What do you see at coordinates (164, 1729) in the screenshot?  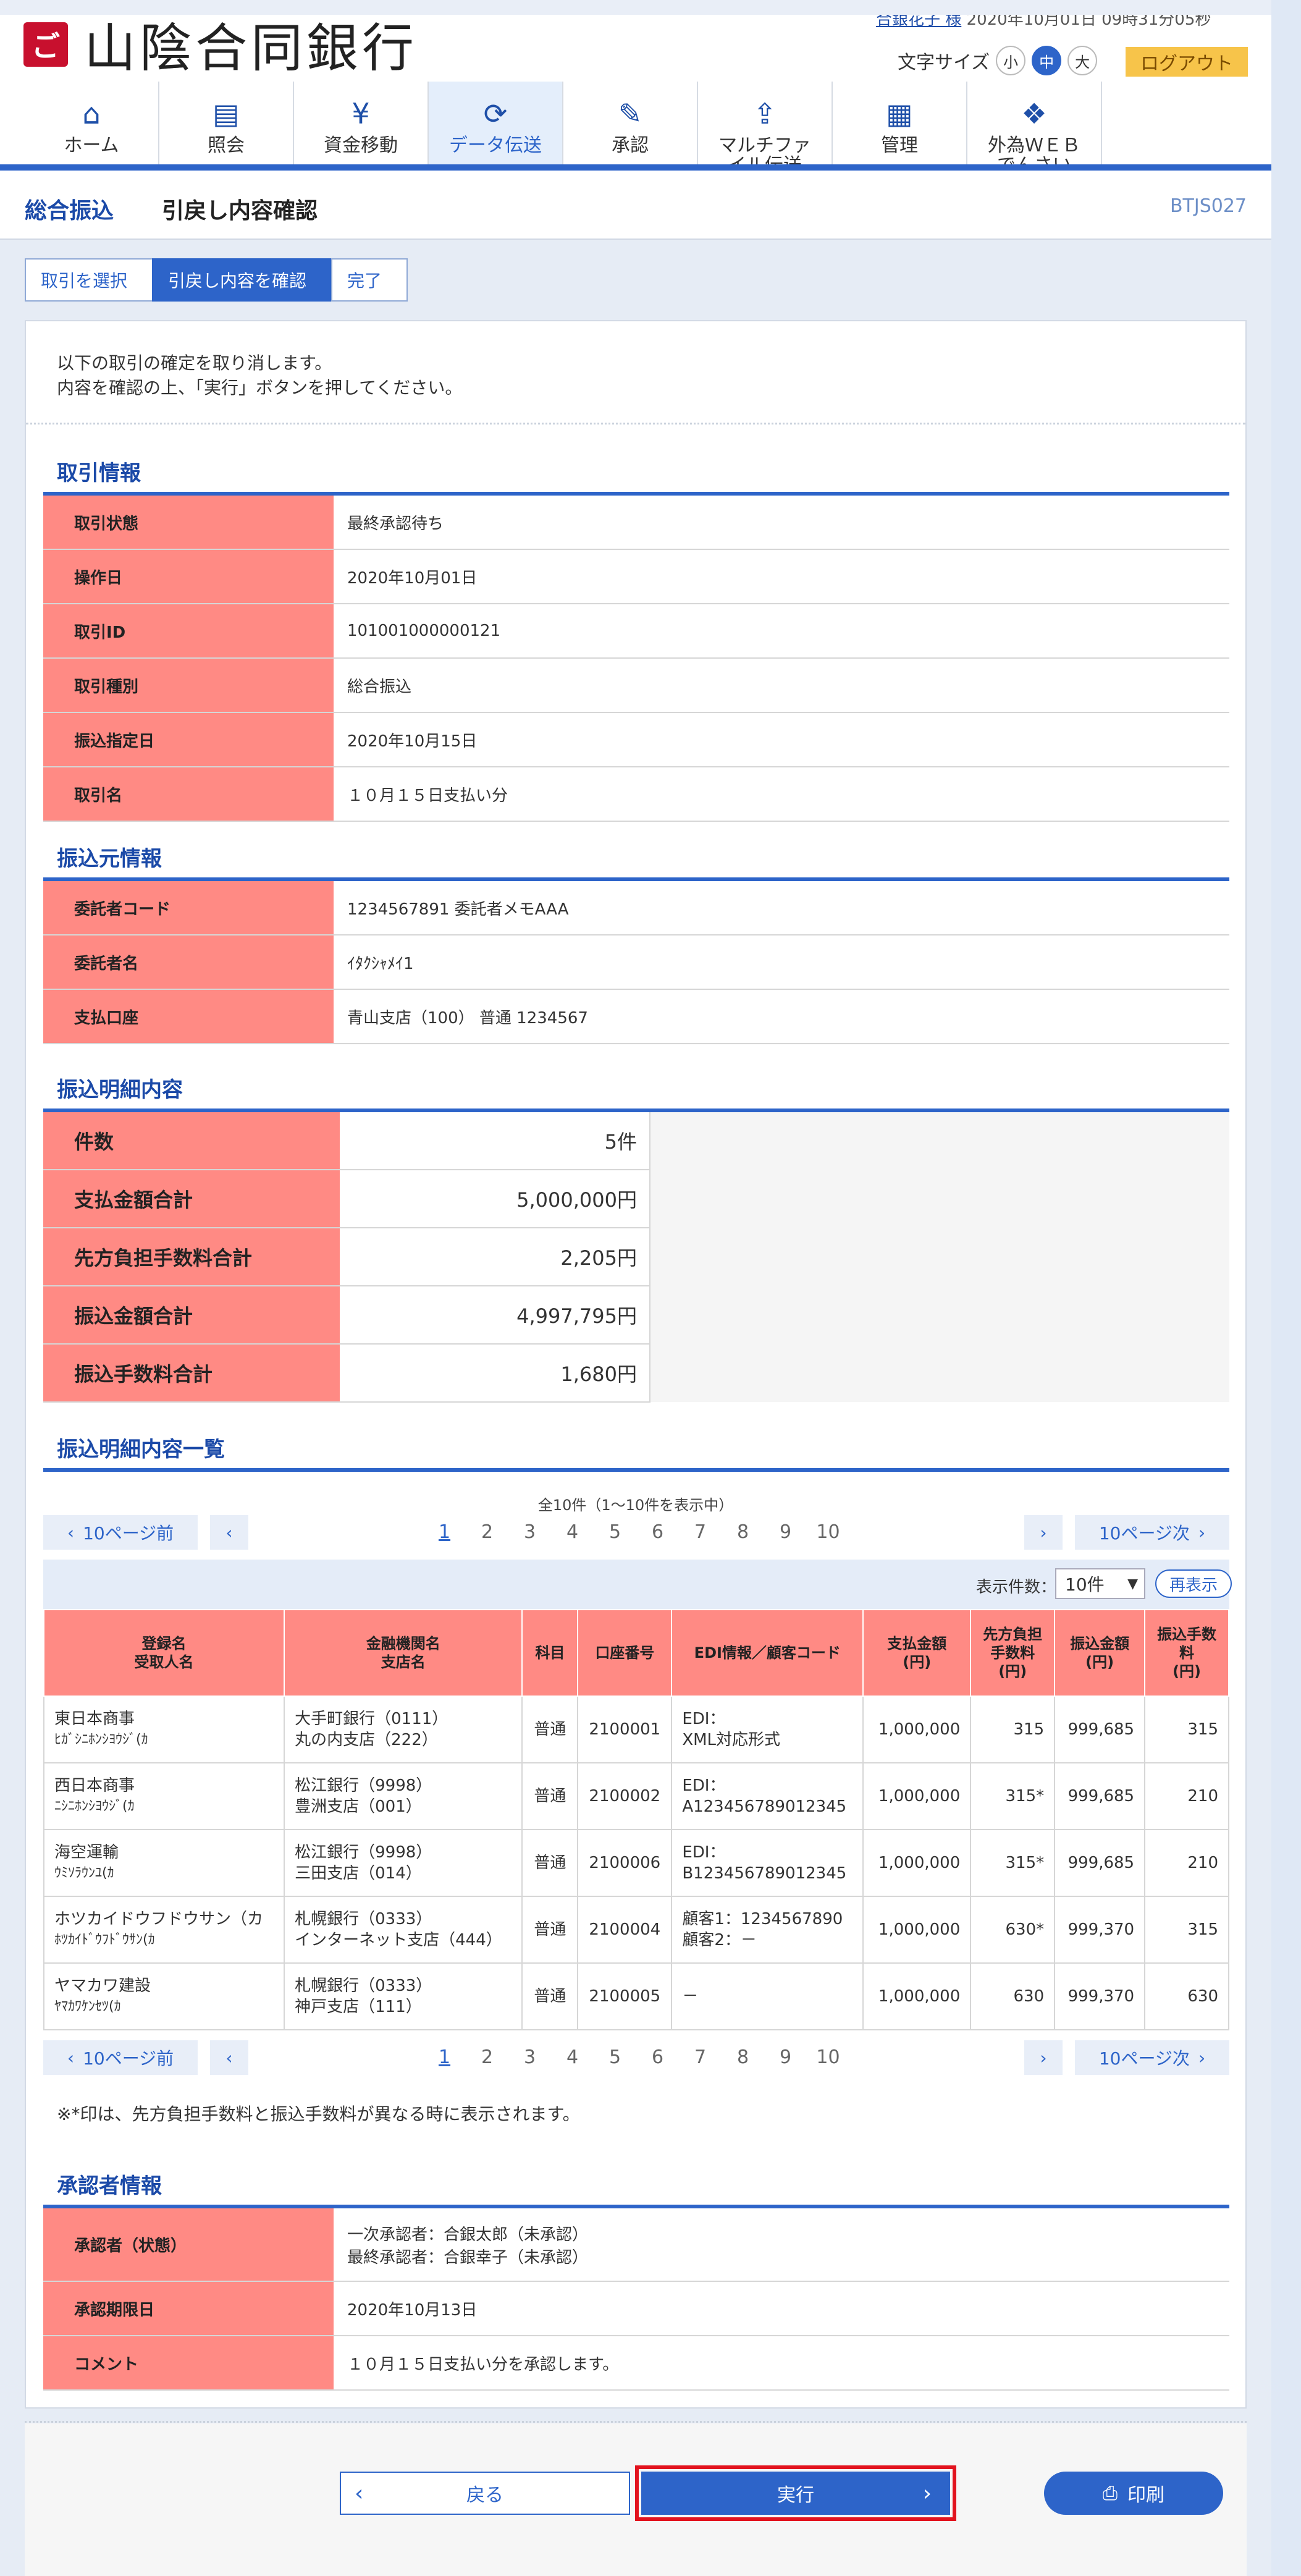 I see `cell-name: 東日本商事 ﾋｶﾞｼﾆﾎﾝｼﾖｳｼﾞ(ｶ` at bounding box center [164, 1729].